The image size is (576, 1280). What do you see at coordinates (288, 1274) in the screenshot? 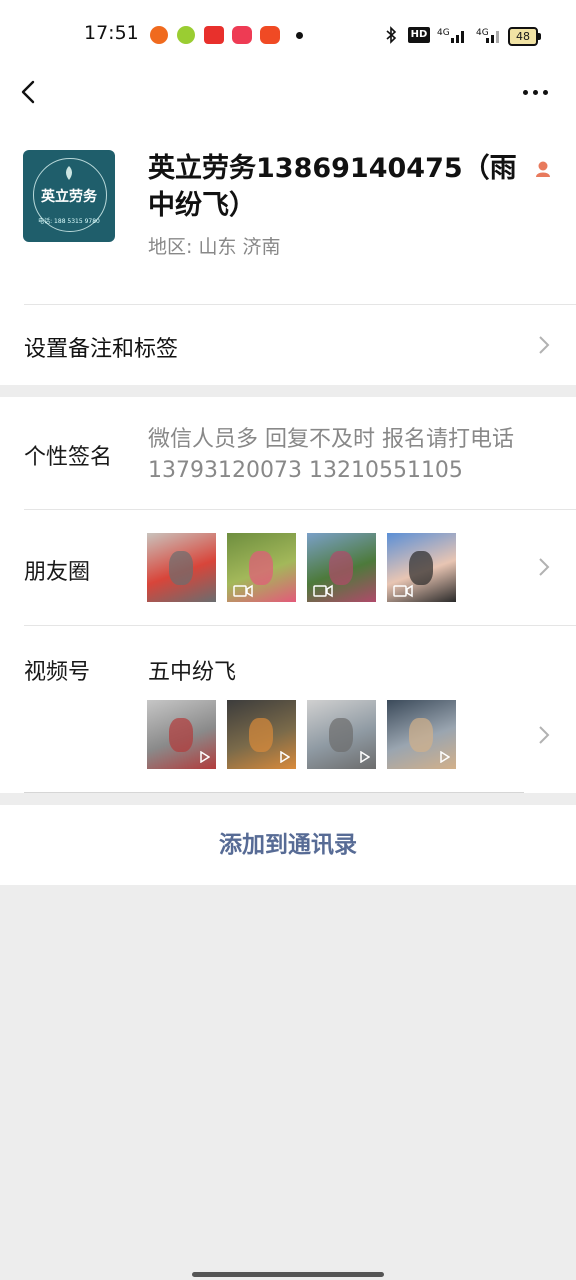
I see `home-indicator` at bounding box center [288, 1274].